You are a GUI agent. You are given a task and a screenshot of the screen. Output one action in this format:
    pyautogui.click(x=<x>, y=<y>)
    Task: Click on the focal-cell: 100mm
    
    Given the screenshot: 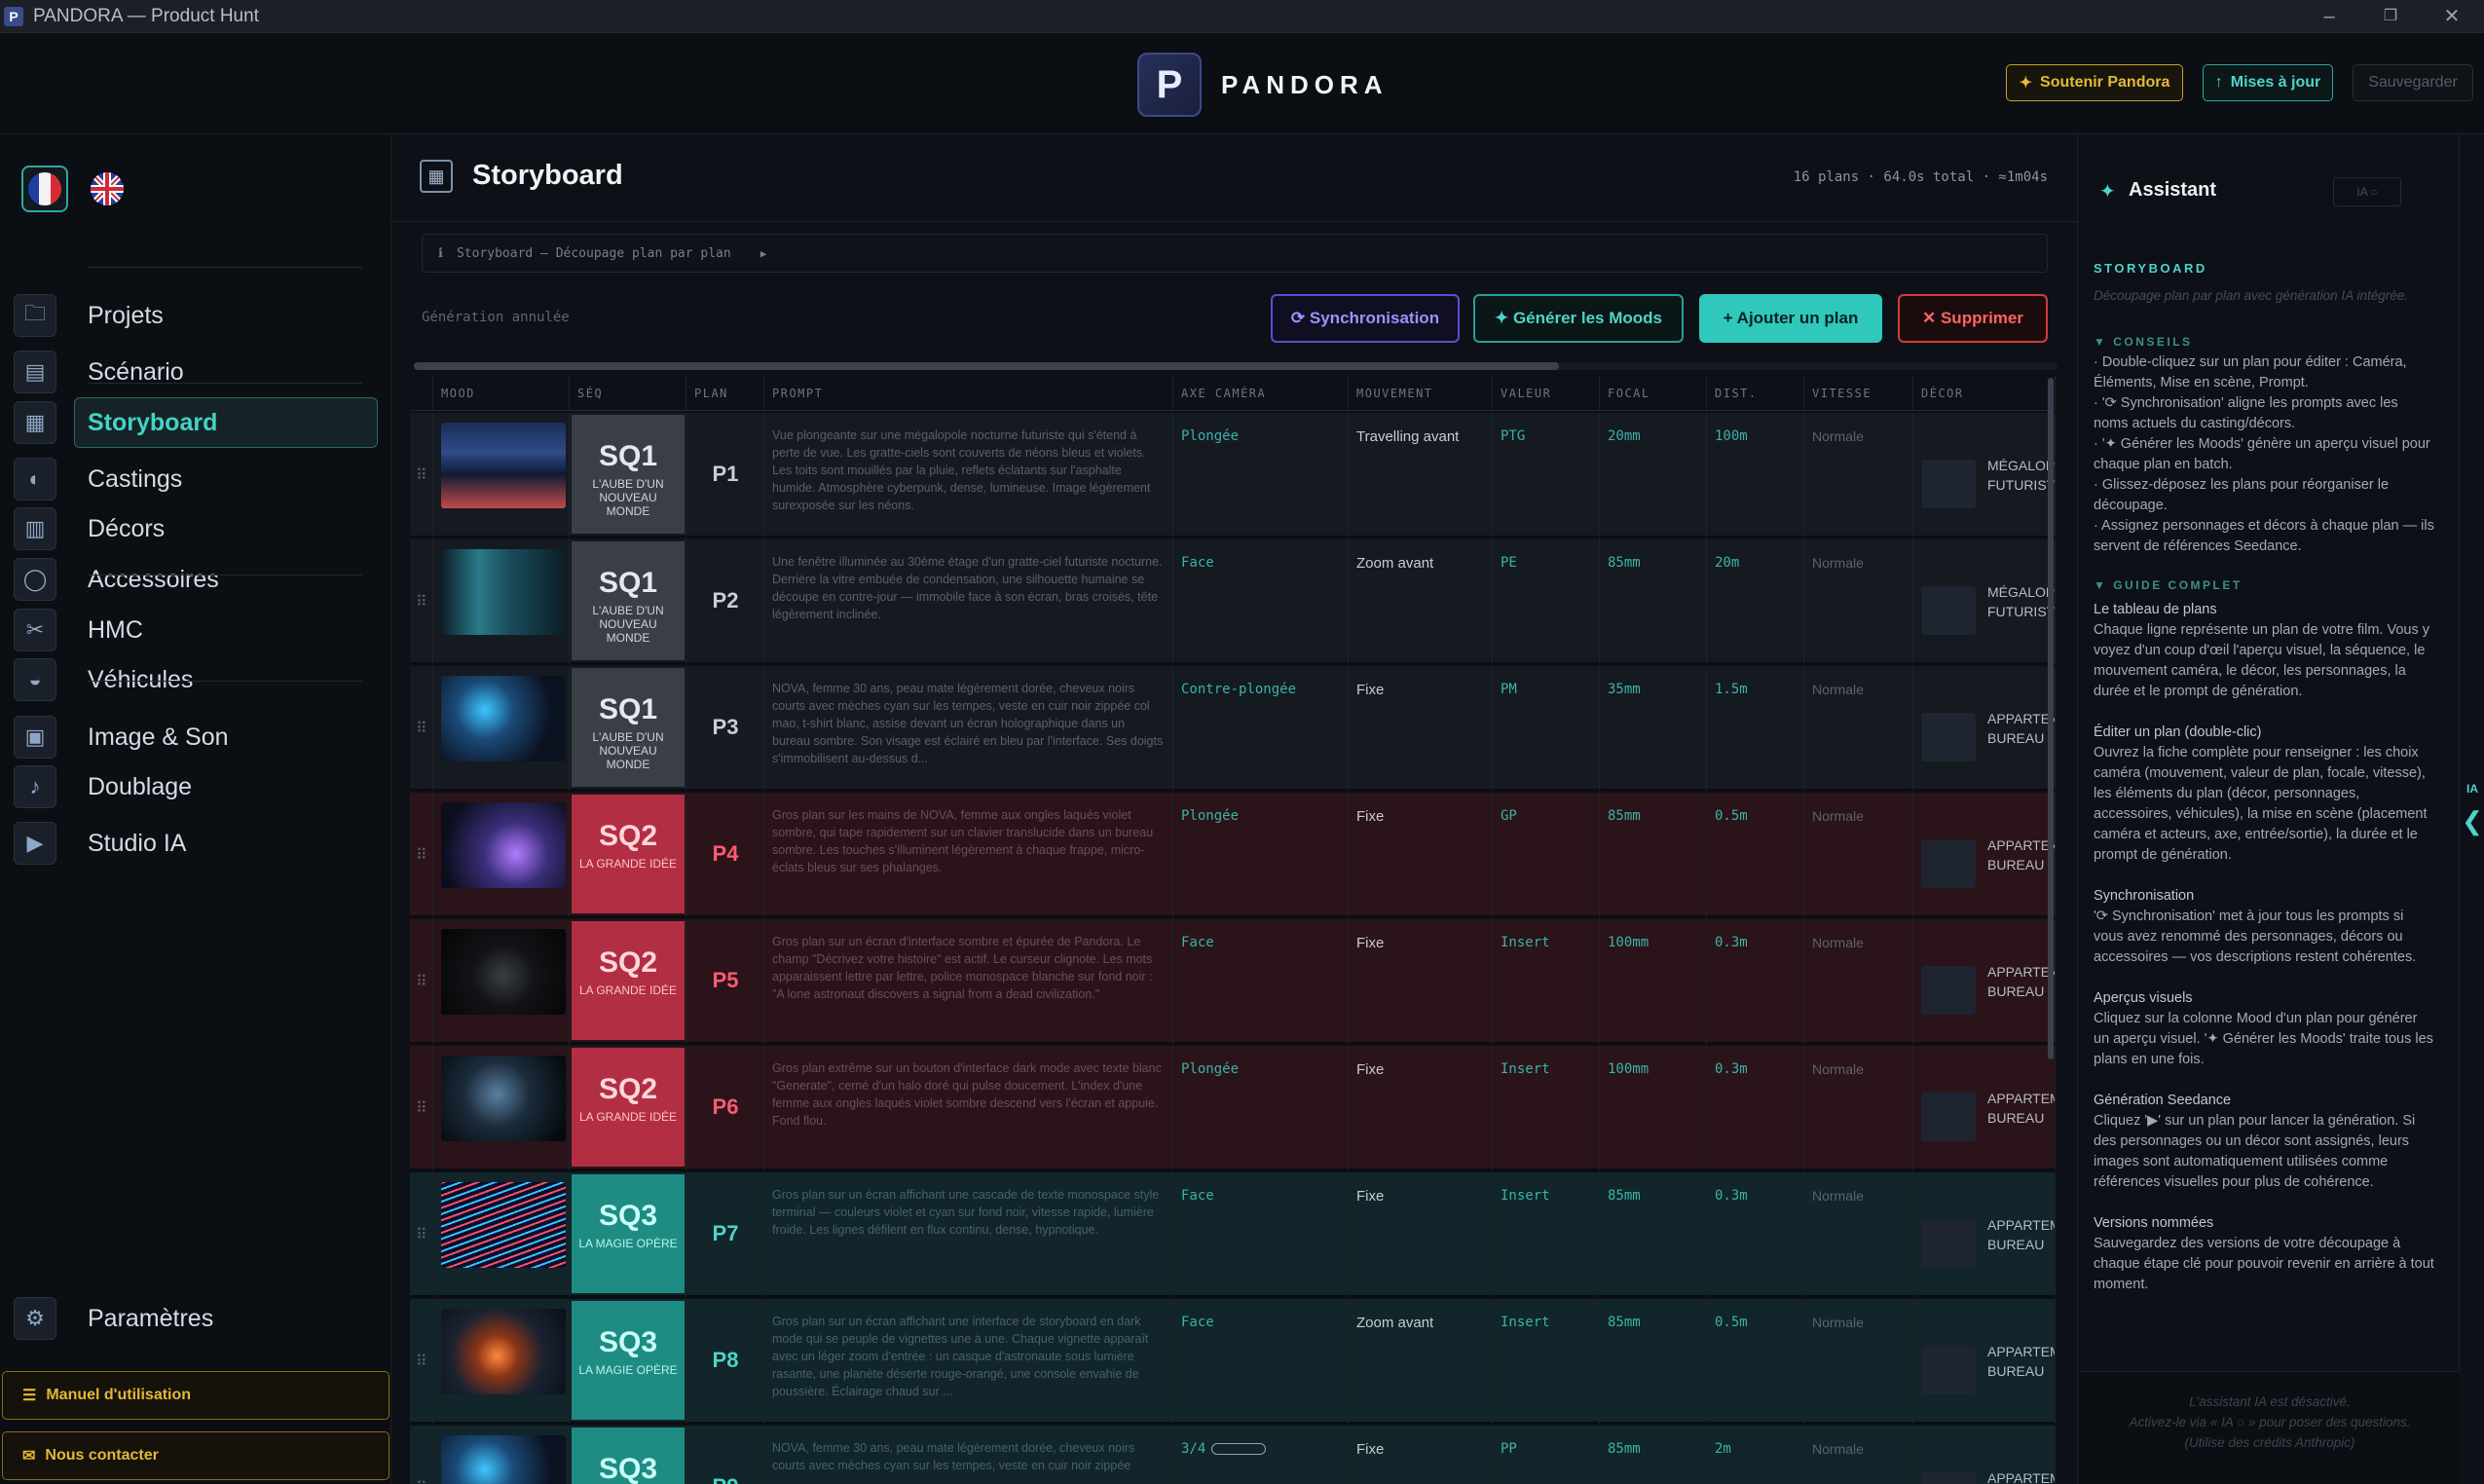 What is the action you would take?
    pyautogui.click(x=1653, y=1108)
    